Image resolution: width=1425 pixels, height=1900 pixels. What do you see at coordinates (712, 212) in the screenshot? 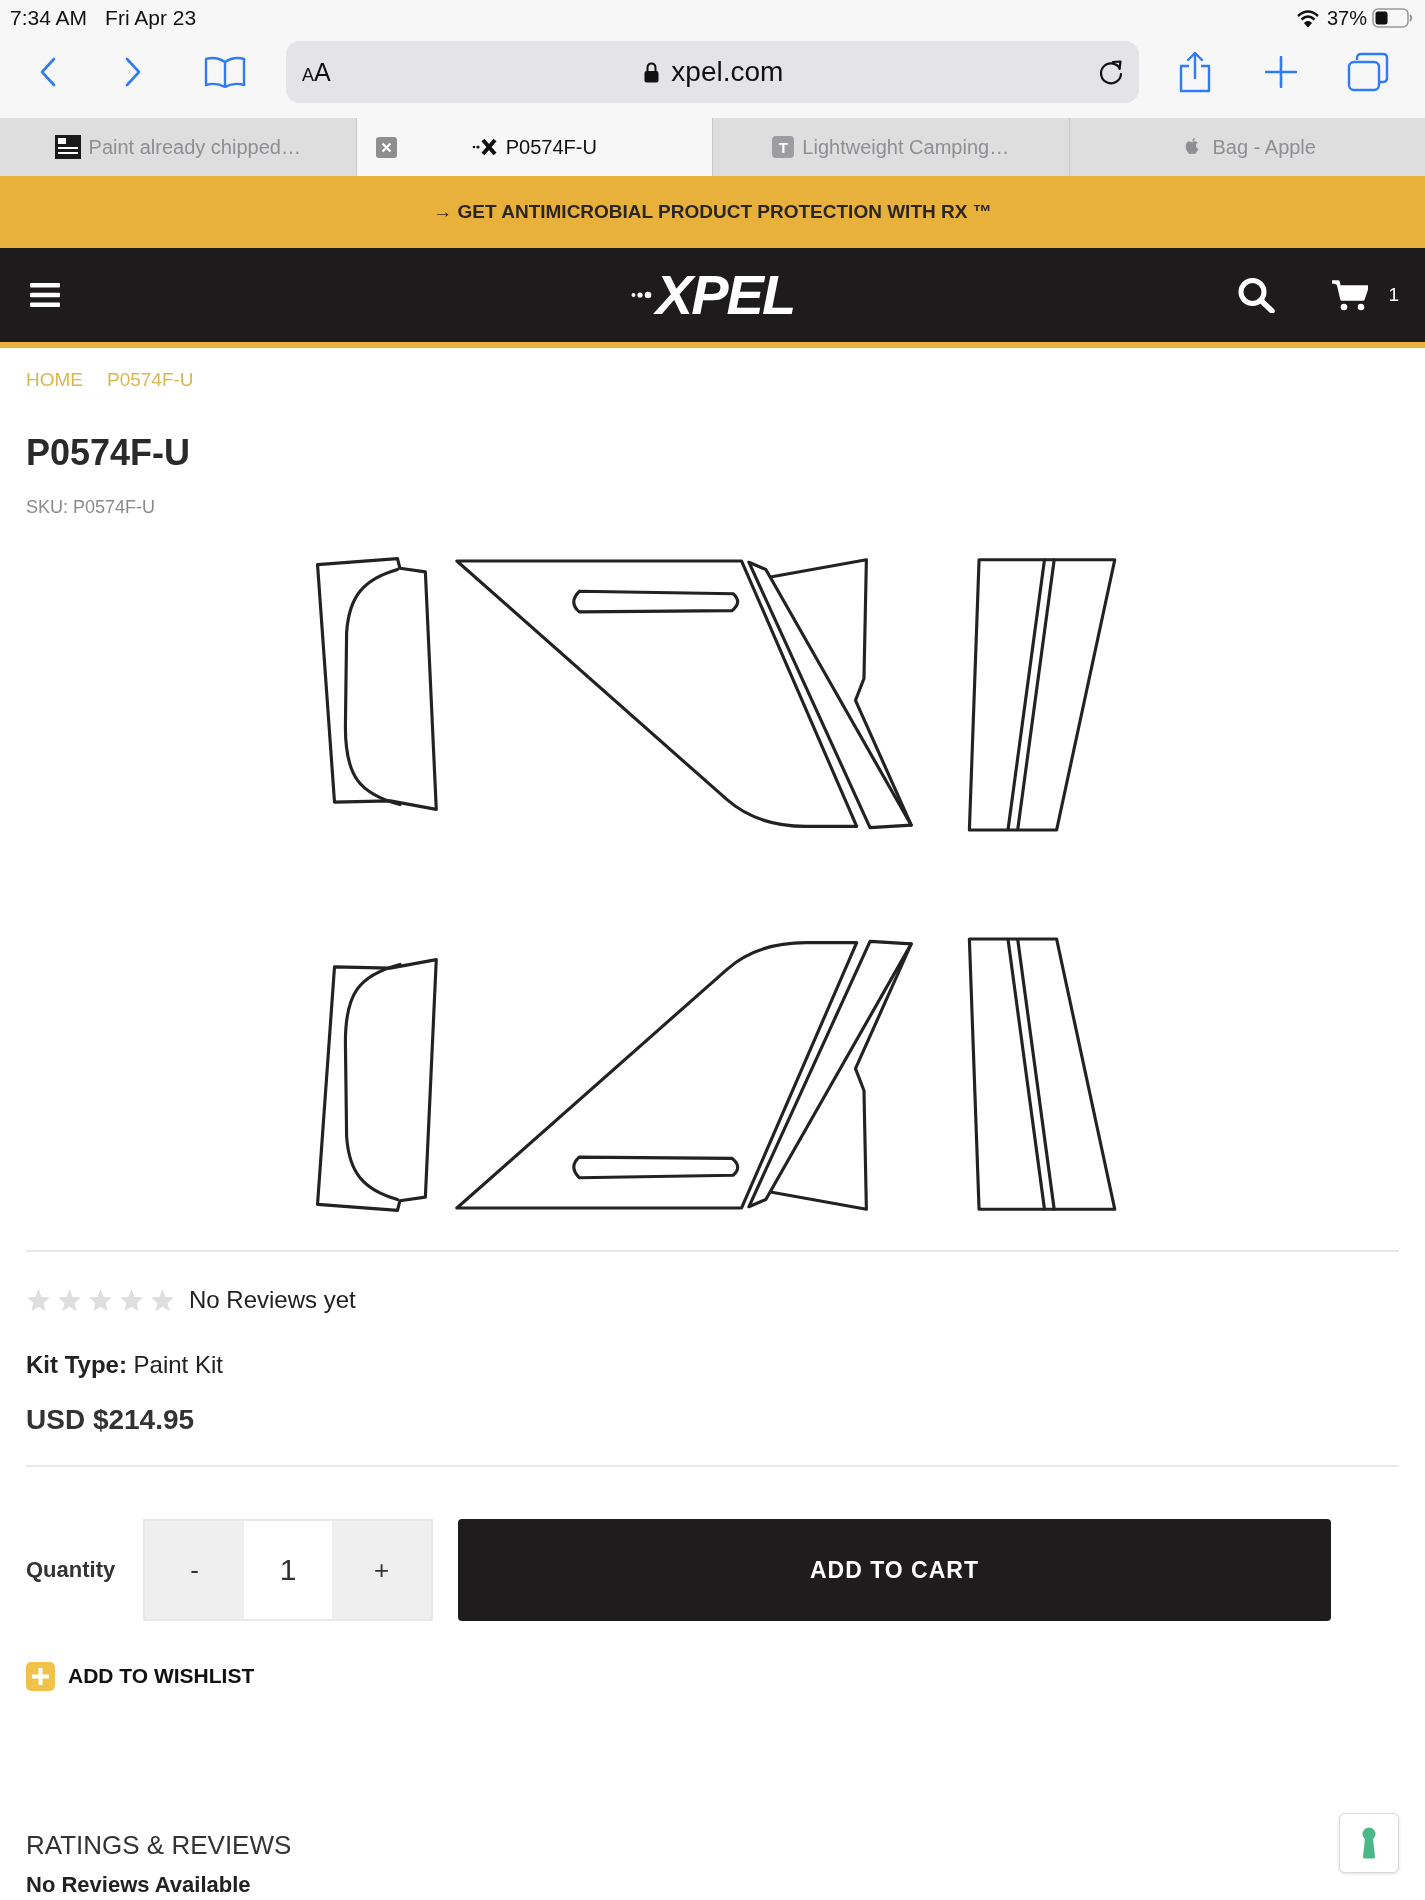
I see `promo-banner-link: → GET ANTIMICROBIAL PRODUCT PROTECTION WITH RX ™` at bounding box center [712, 212].